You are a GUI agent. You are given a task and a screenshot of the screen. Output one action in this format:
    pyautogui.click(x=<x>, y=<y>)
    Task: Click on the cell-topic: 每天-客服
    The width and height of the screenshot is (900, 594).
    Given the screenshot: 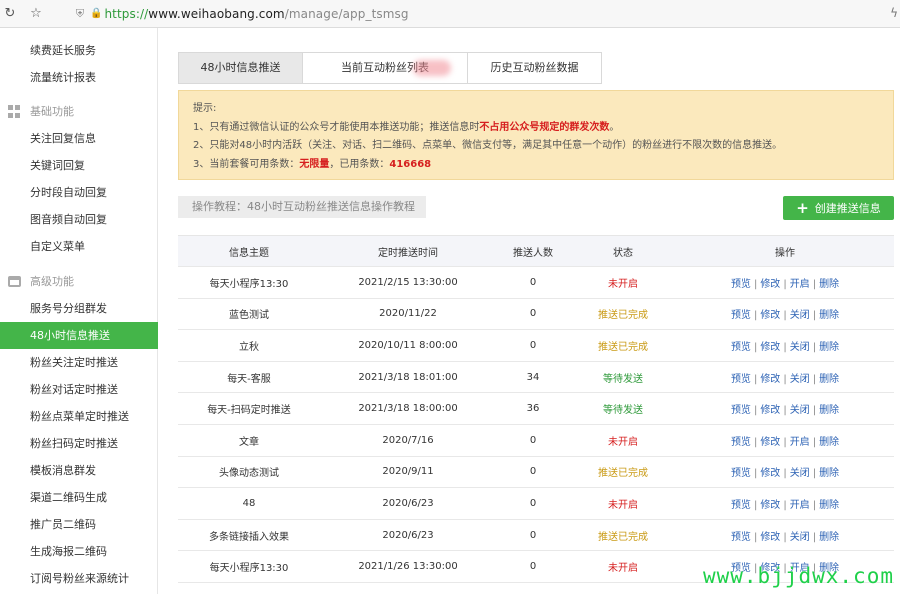 What is the action you would take?
    pyautogui.click(x=249, y=377)
    